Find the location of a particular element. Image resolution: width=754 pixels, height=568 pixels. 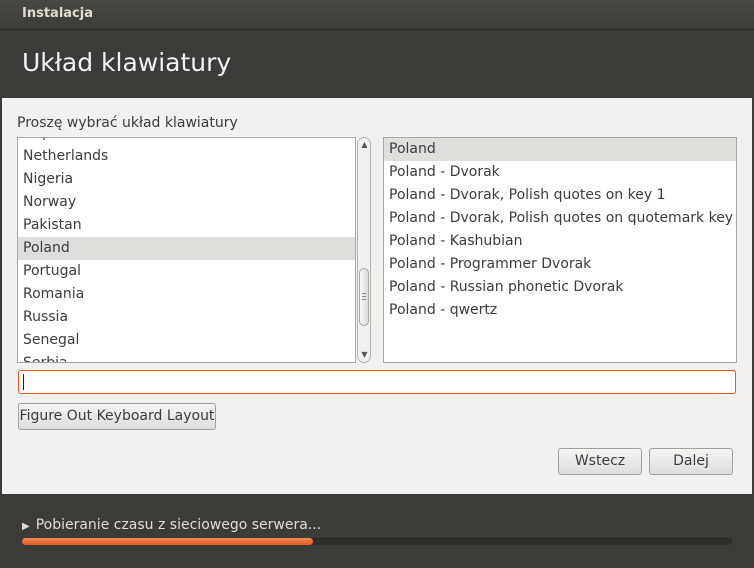

layout-item: Poland - qwertz is located at coordinates (560, 310).